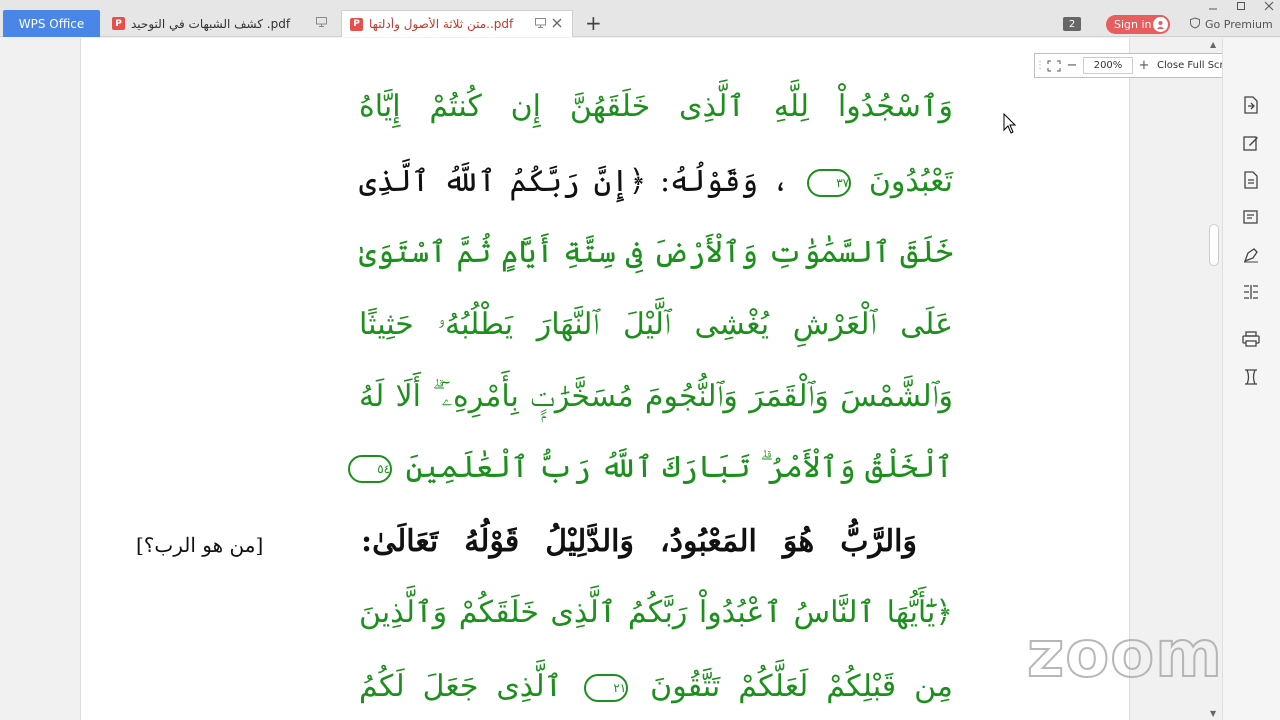 This screenshot has height=720, width=1280. Describe the element at coordinates (1108, 65) in the screenshot. I see `zoom-level-field: 200%` at that location.